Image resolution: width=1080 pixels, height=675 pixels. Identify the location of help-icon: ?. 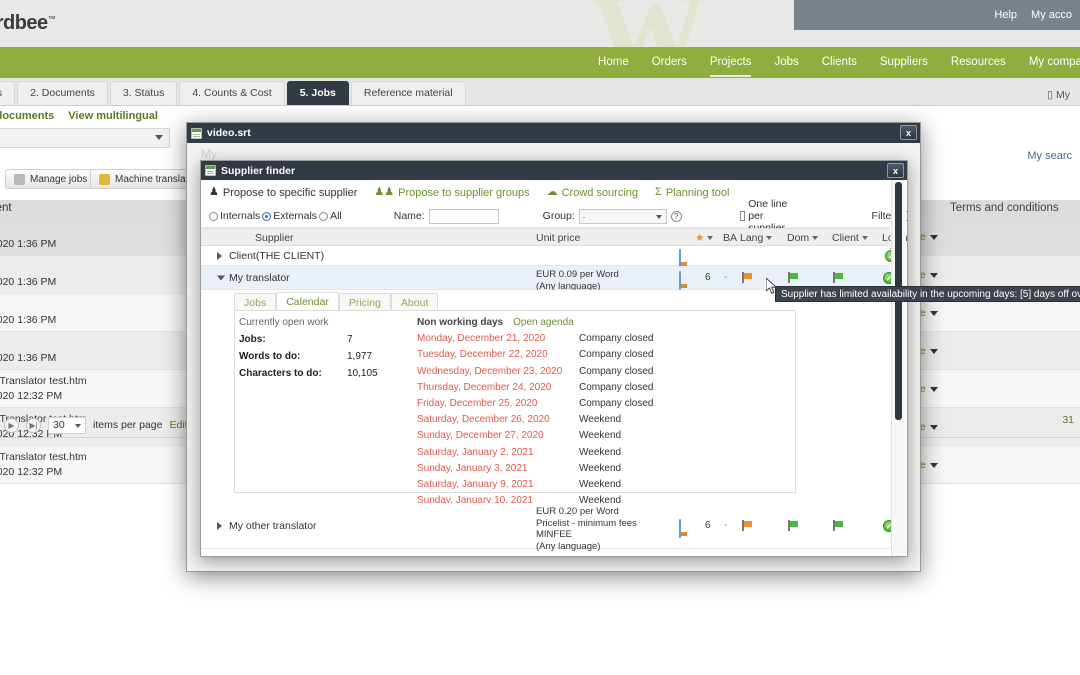
(676, 216).